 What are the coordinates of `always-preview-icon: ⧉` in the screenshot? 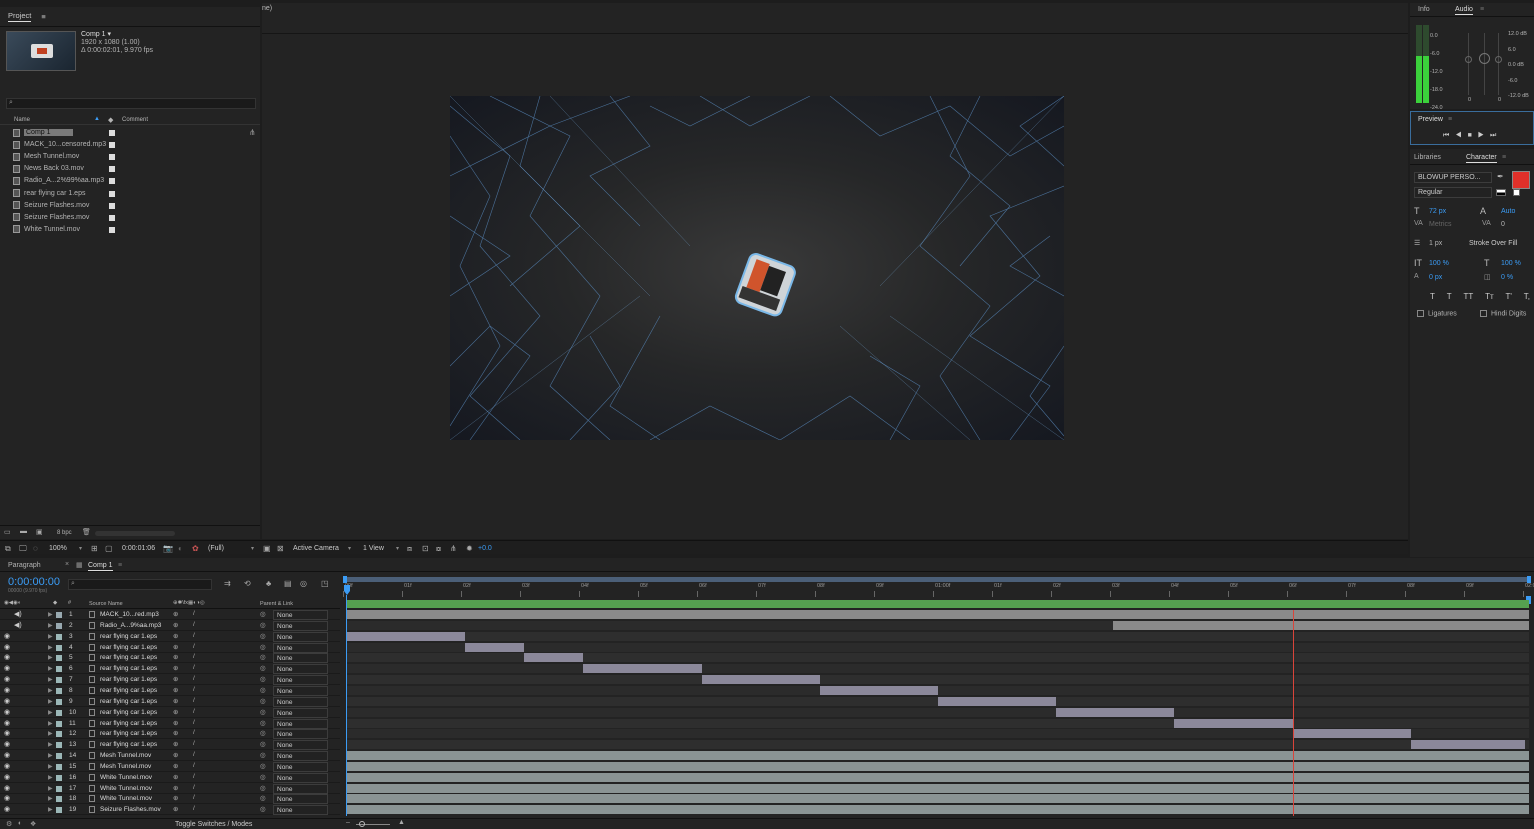 It's located at (8, 549).